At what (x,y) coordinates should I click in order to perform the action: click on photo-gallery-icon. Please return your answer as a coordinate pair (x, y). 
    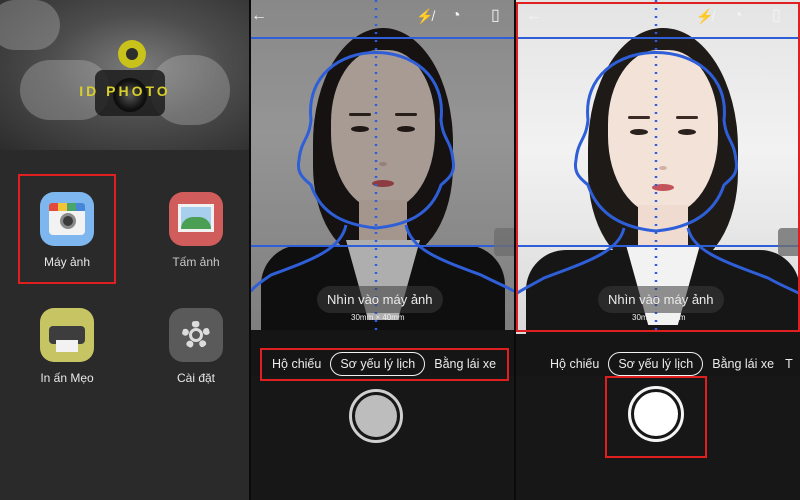
    Looking at the image, I should click on (196, 219).